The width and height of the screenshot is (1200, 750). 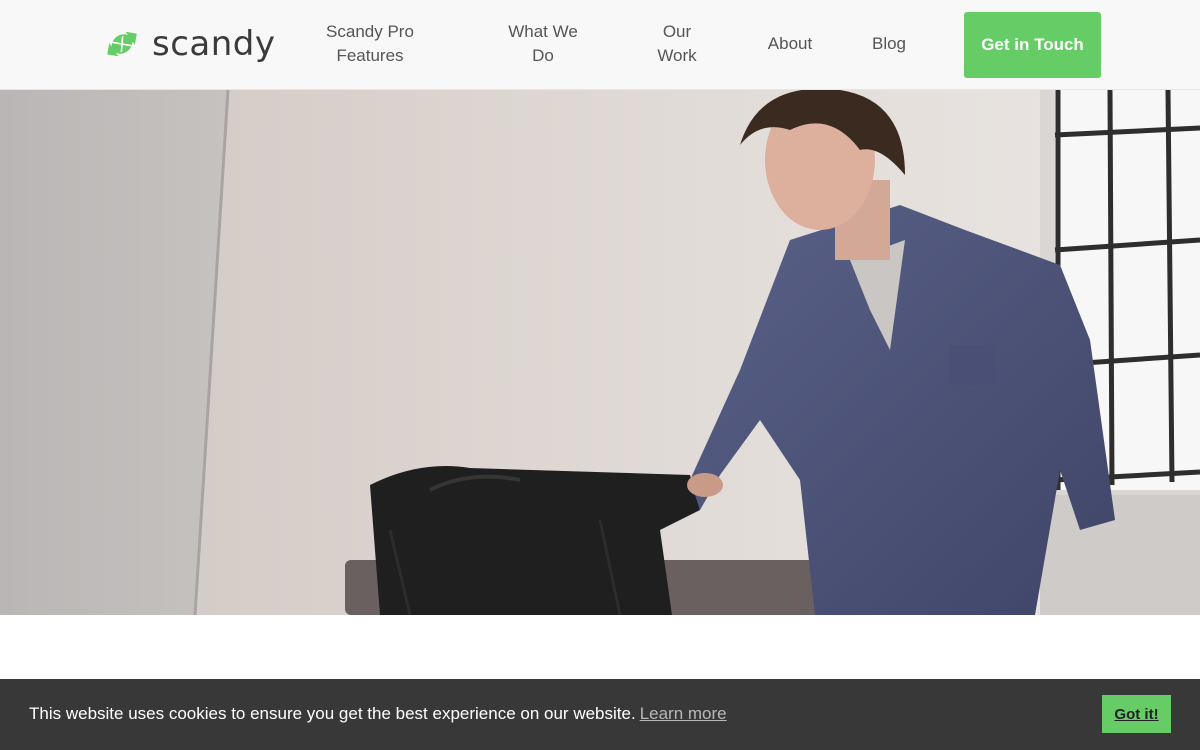 I want to click on brand-logo: scandy, so click(x=188, y=44).